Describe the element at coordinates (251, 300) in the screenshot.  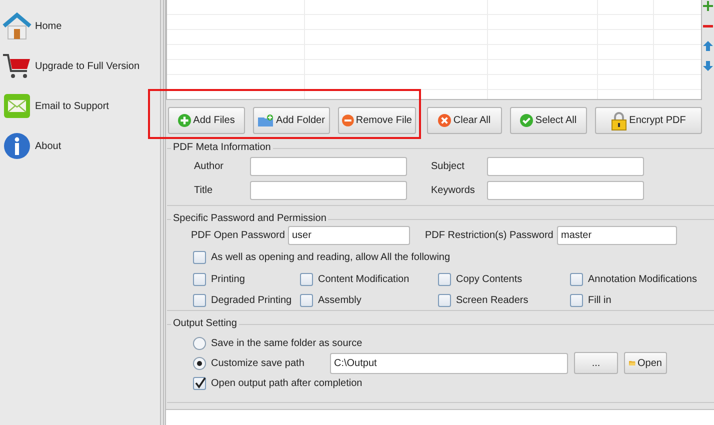
I see `checkbox-label: Degraded Printing` at that location.